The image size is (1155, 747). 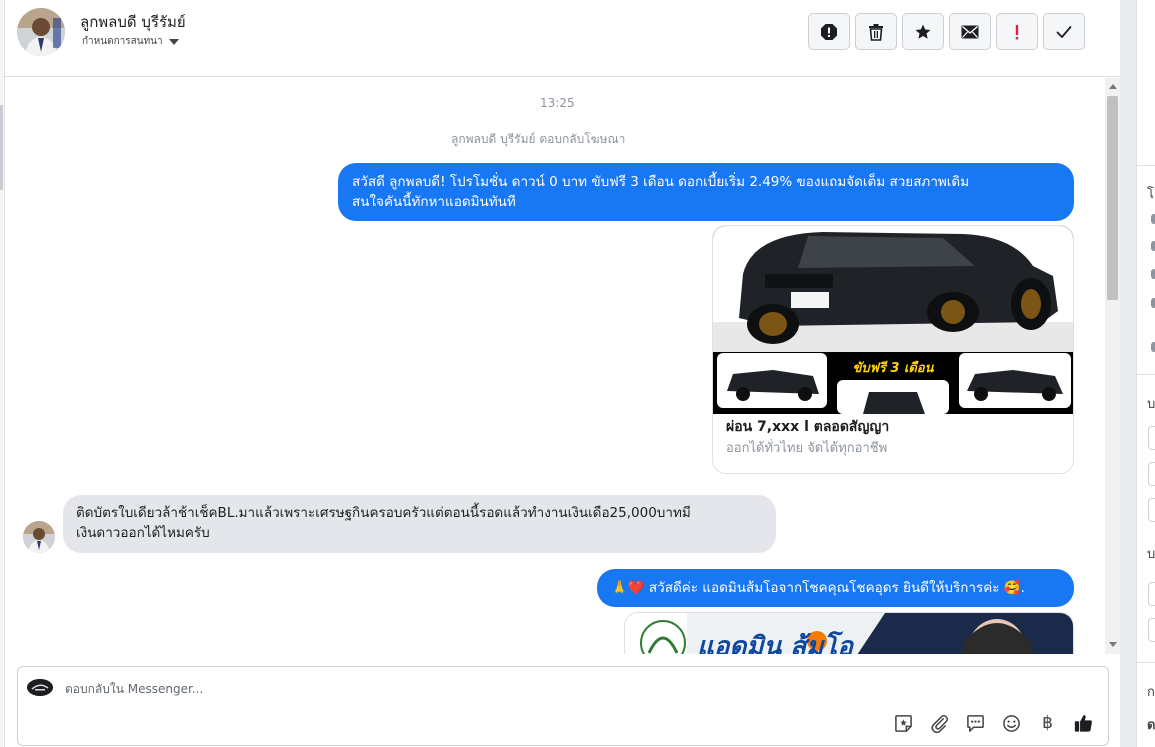 I want to click on sticker-icon, so click(x=903, y=723).